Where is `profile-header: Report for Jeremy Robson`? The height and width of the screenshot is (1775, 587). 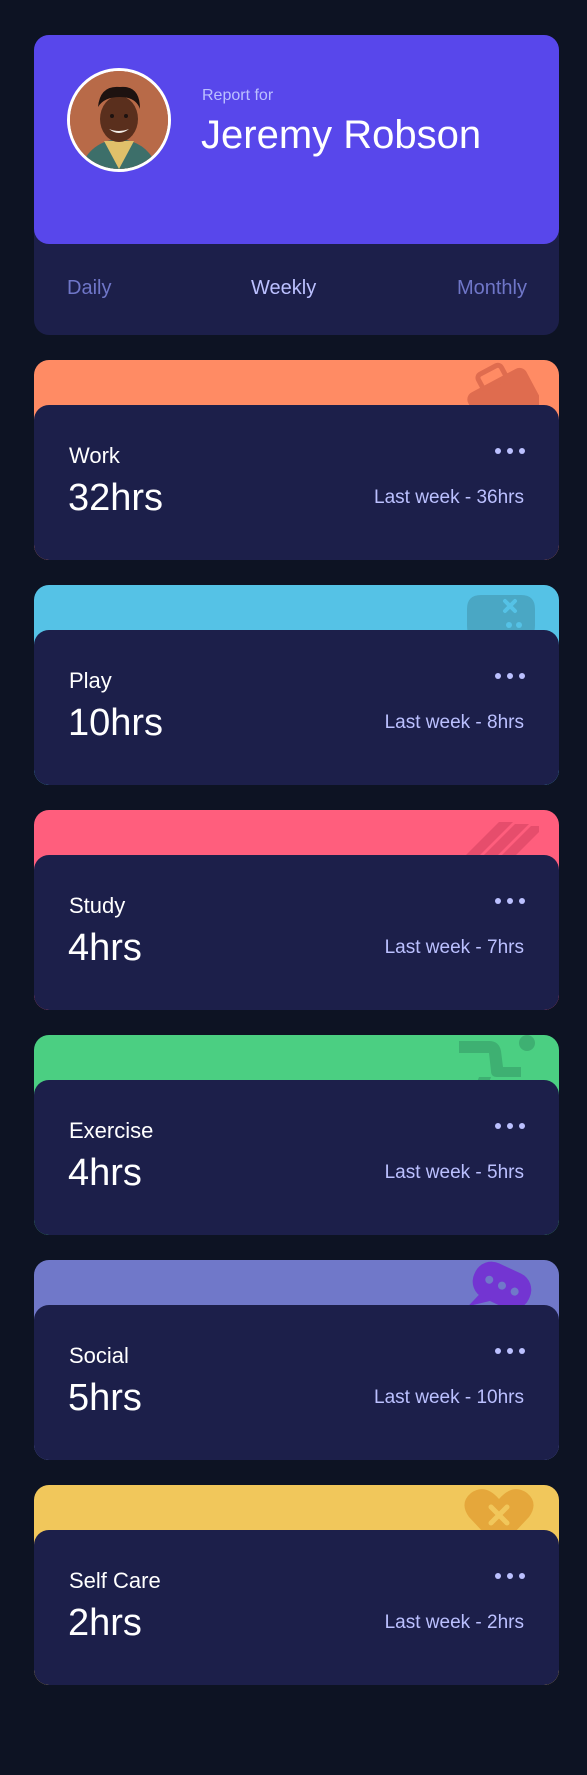
profile-header: Report for Jeremy Robson is located at coordinates (296, 139).